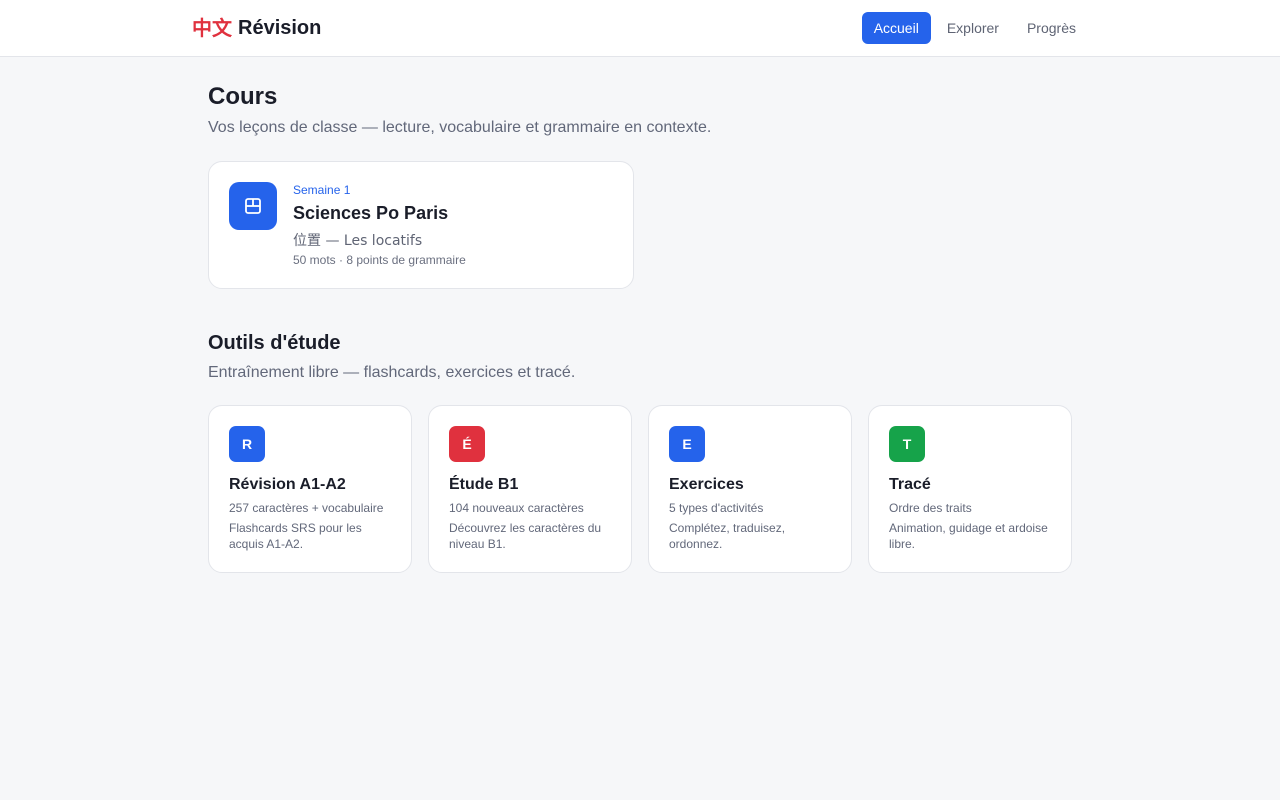  What do you see at coordinates (968, 536) in the screenshot?
I see `tool-description: Animation, guidage et ardoise libre.` at bounding box center [968, 536].